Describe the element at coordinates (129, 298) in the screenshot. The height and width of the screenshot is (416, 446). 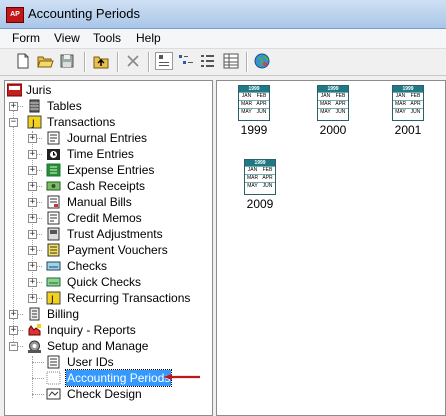
I see `tree-label: Recurring Transactions` at that location.